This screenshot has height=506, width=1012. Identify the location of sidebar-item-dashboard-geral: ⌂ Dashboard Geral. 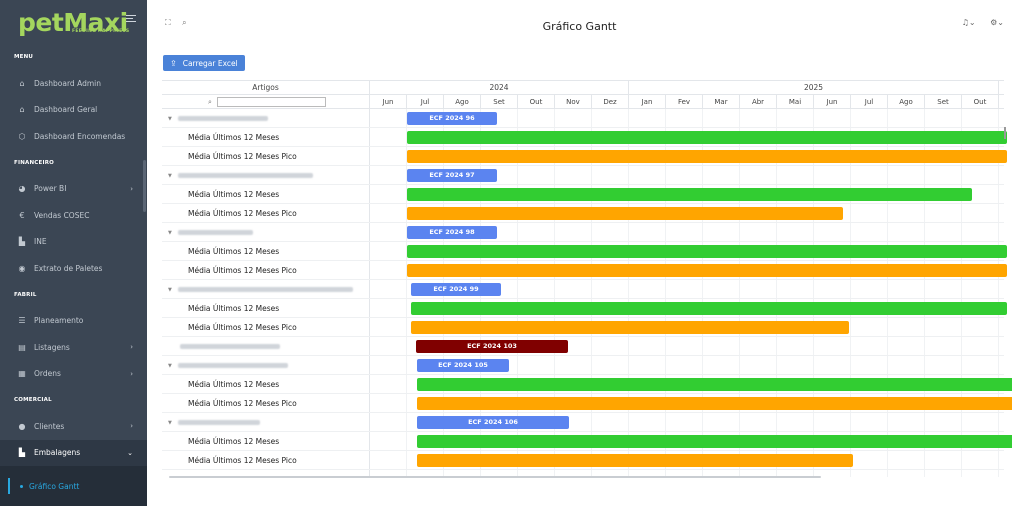
(73, 110).